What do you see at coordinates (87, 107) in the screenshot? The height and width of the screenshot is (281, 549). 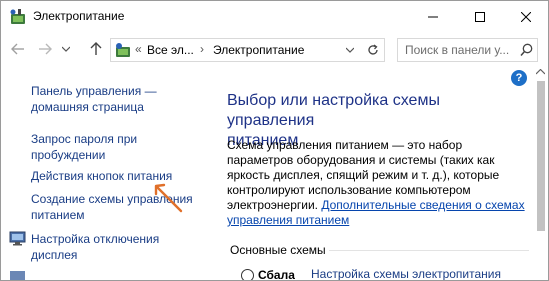 I see `sidebar-home-link-line2: домашняя страница` at bounding box center [87, 107].